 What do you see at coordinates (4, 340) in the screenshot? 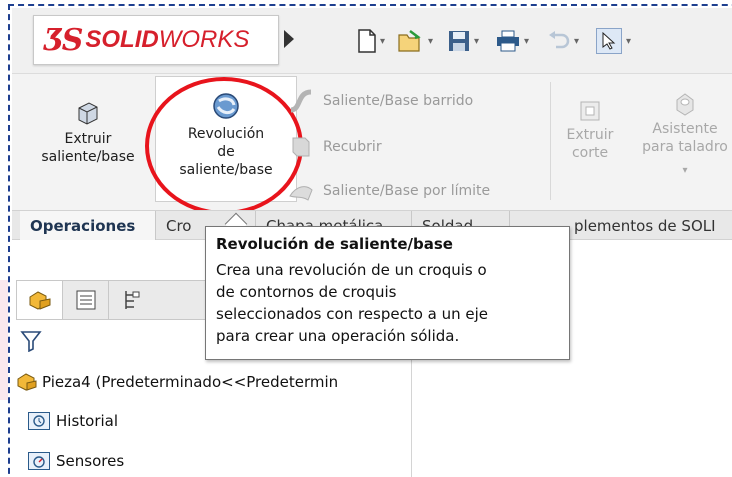
I see `left-edge-strip` at bounding box center [4, 340].